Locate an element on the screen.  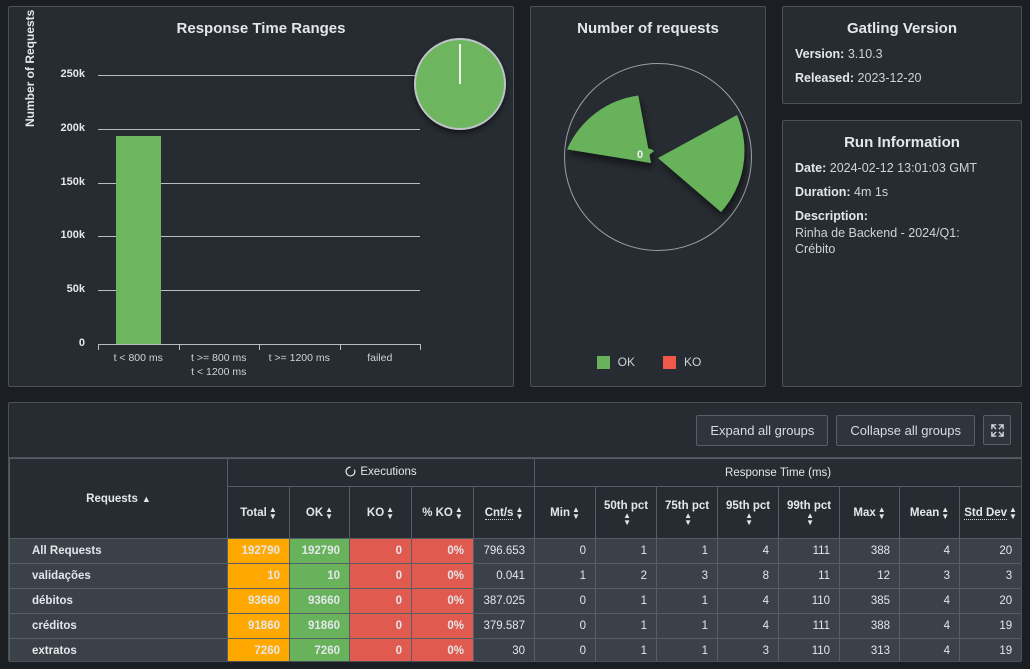
gatling-version-title: Gatling Version is located at coordinates (902, 28).